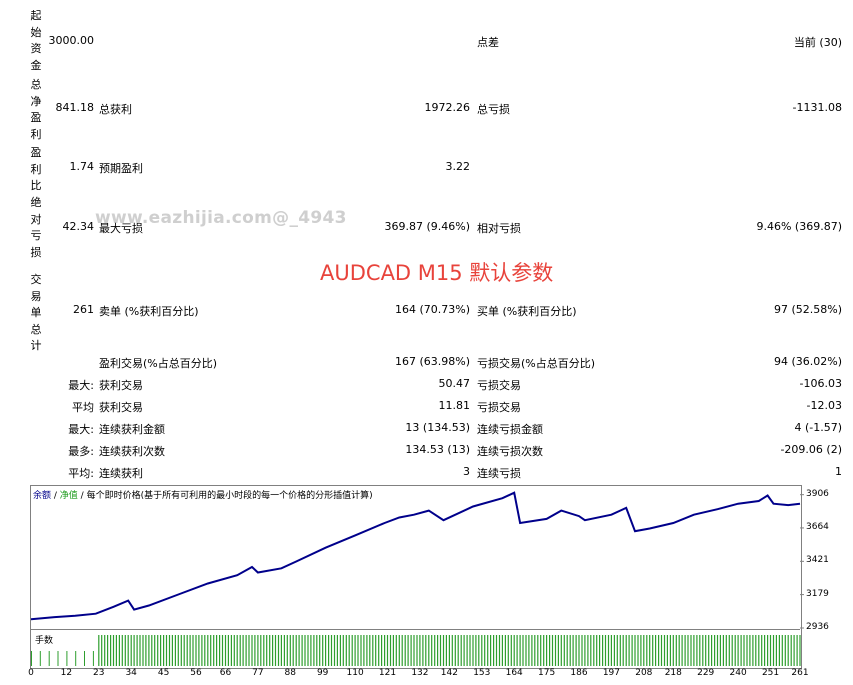 This screenshot has height=685, width=853. Describe the element at coordinates (817, 493) in the screenshot. I see `y-tick-label: 3906` at that location.